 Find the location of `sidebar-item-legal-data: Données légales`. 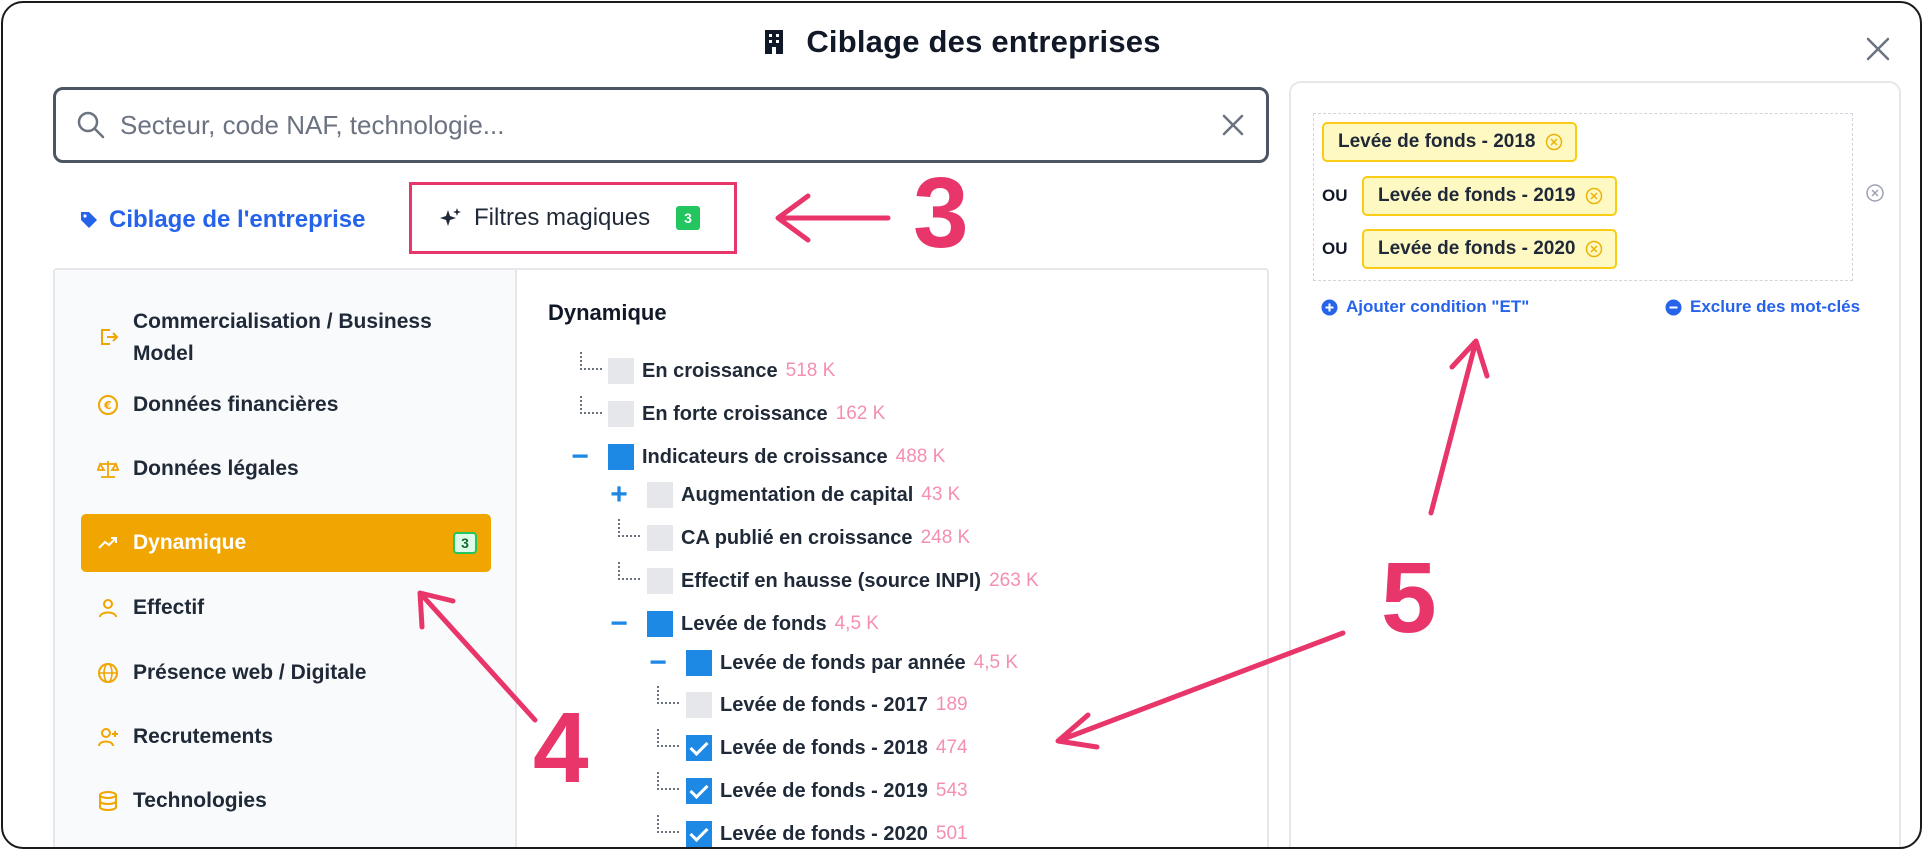

sidebar-item-legal-data: Données légales is located at coordinates (286, 469).